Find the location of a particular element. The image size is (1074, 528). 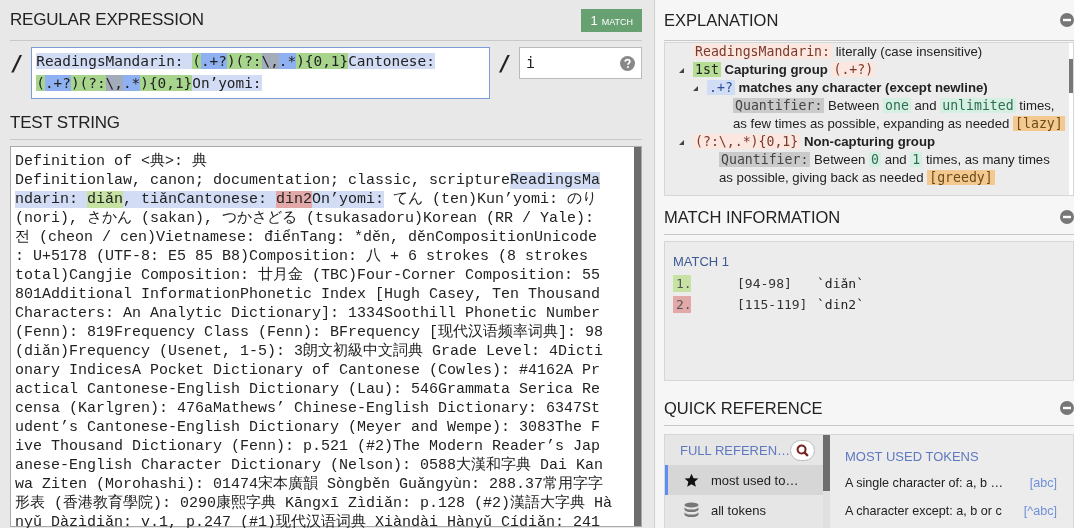

regex-token: (?:\,.*){0,1} is located at coordinates (747, 141).